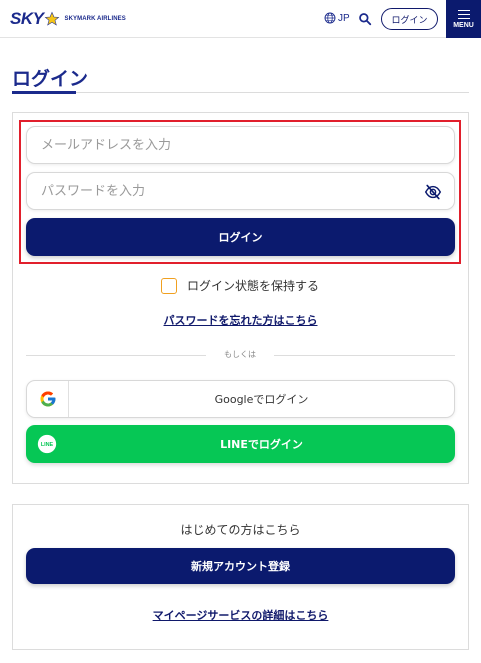  I want to click on line-login-button: LINE LINEでログイン, so click(240, 444).